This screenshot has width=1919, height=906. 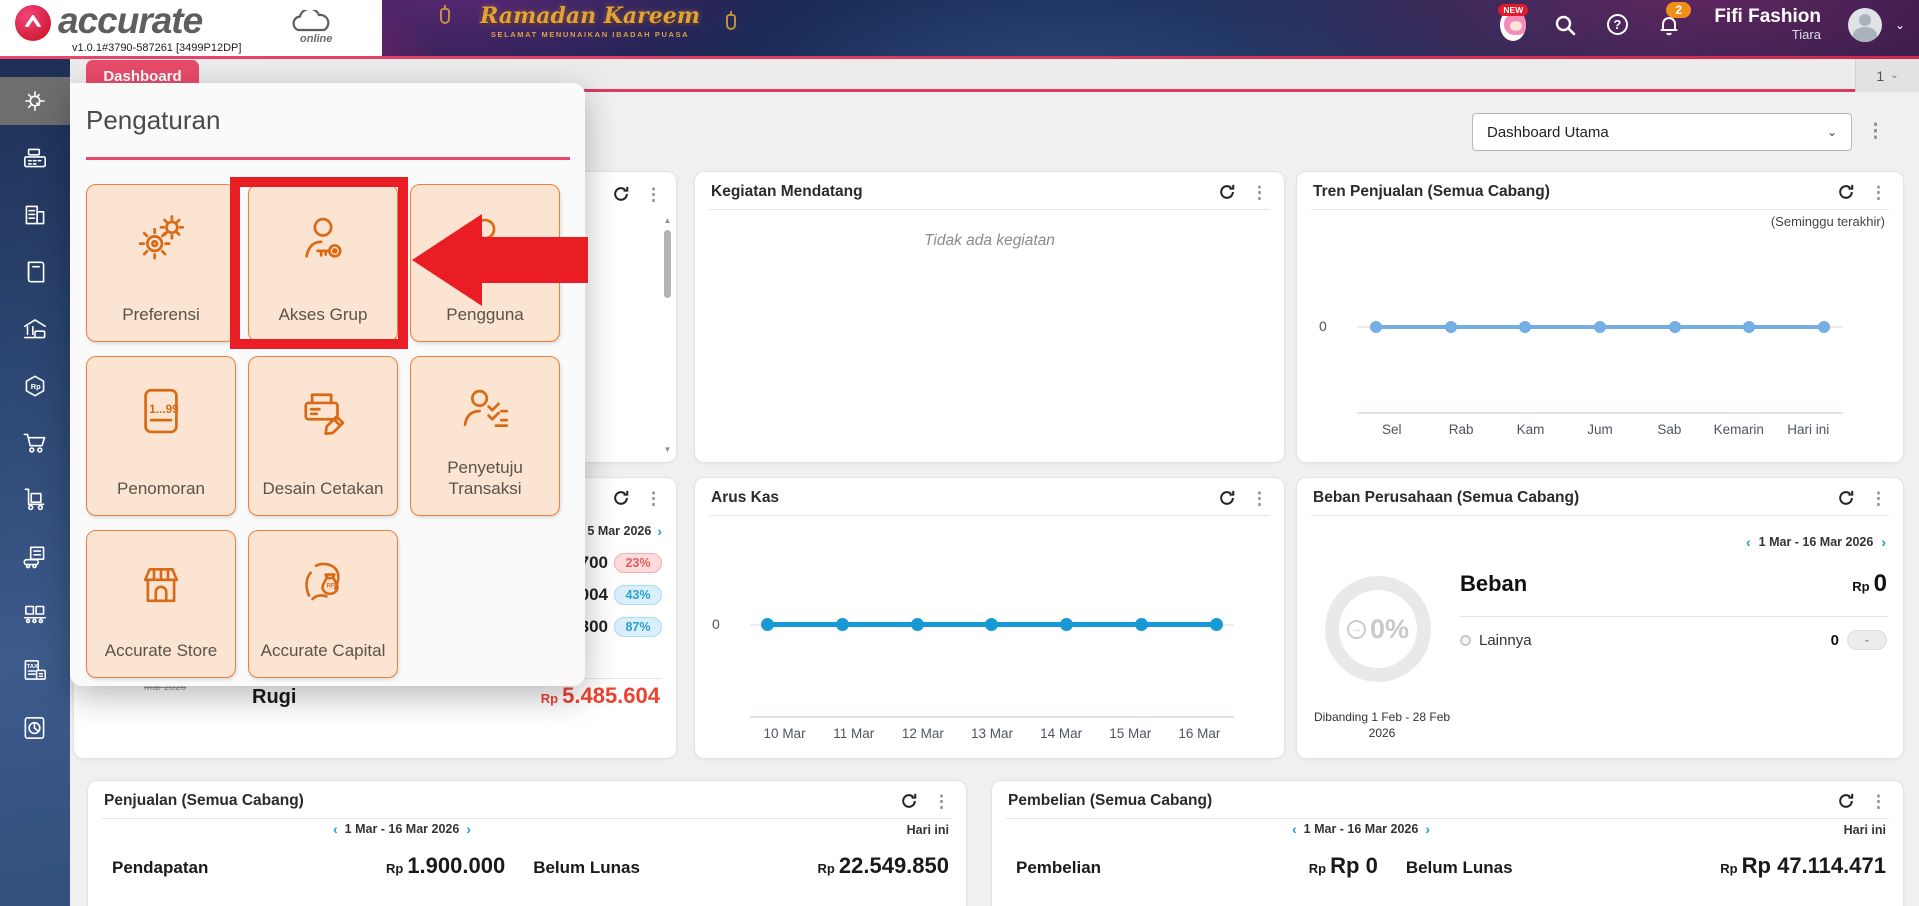 What do you see at coordinates (328, 158) in the screenshot?
I see `panel-title-underline` at bounding box center [328, 158].